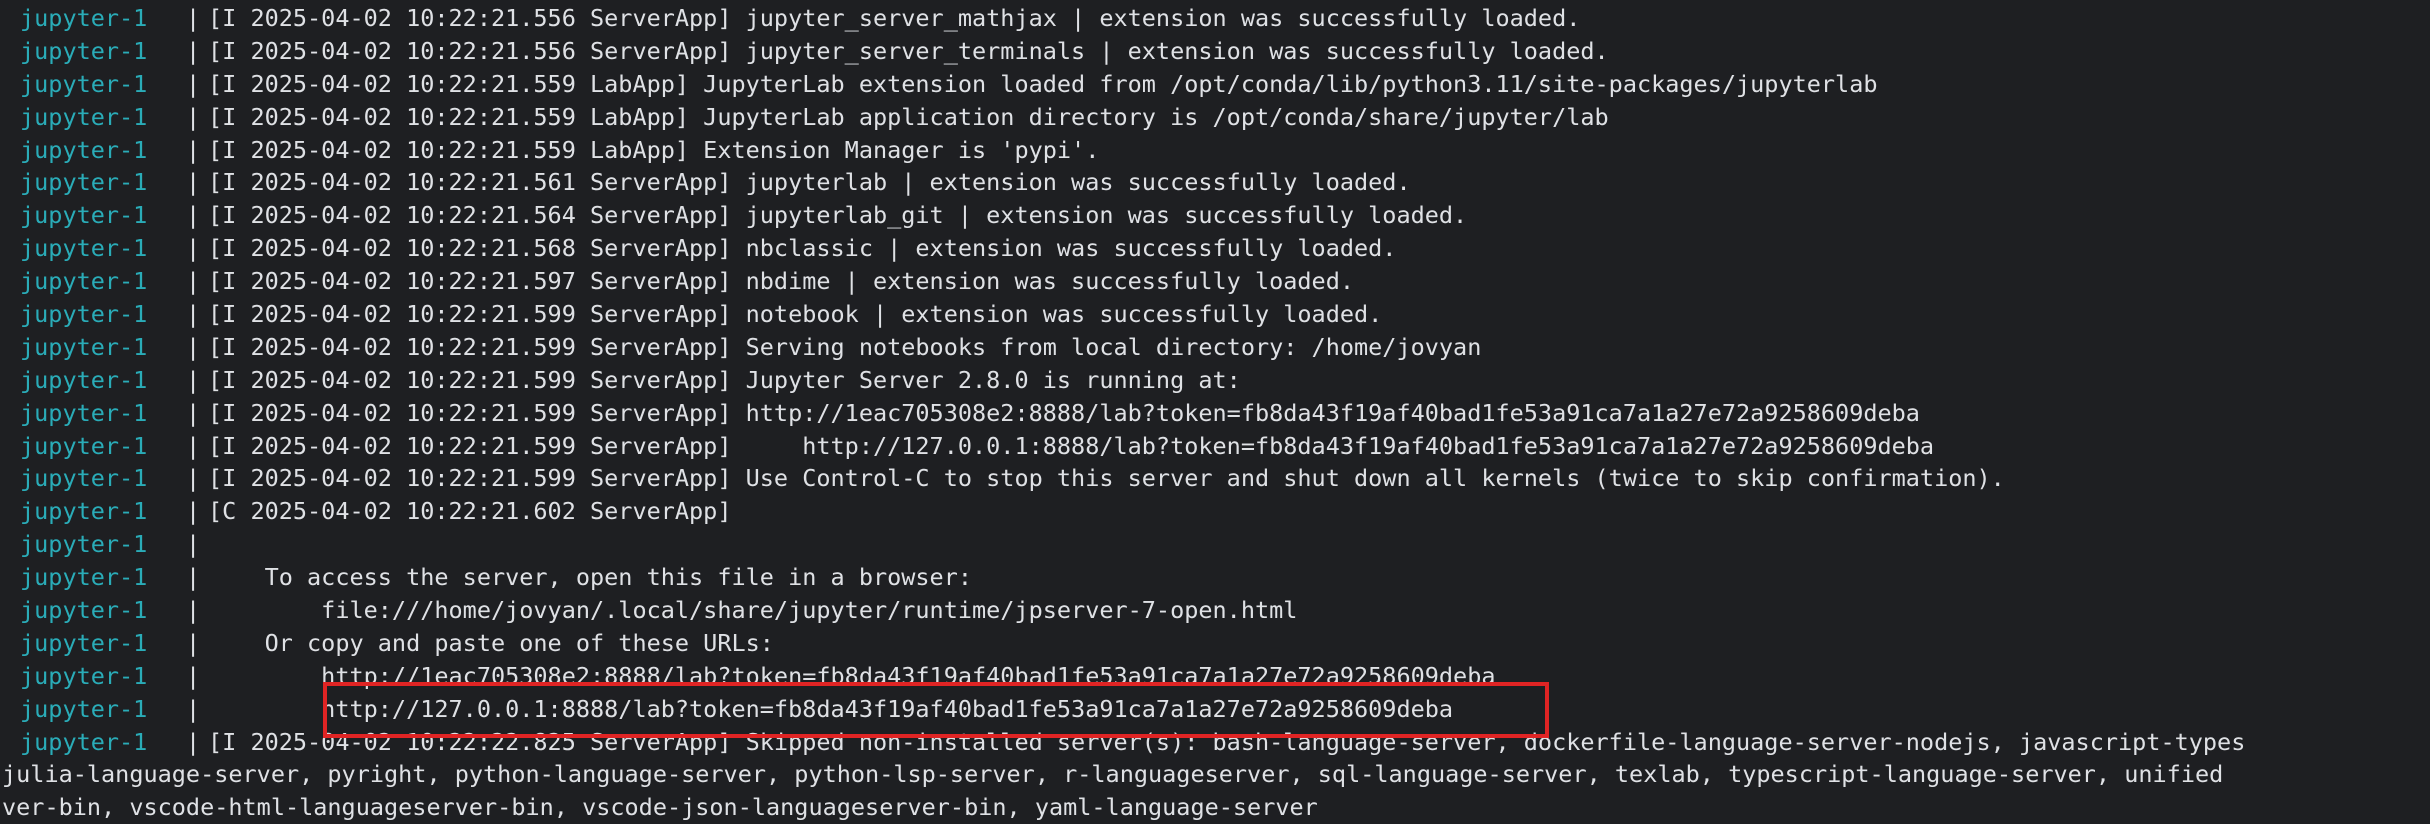 The image size is (2430, 824). I want to click on terminal-line: jupyter-1 |, so click(1215, 544).